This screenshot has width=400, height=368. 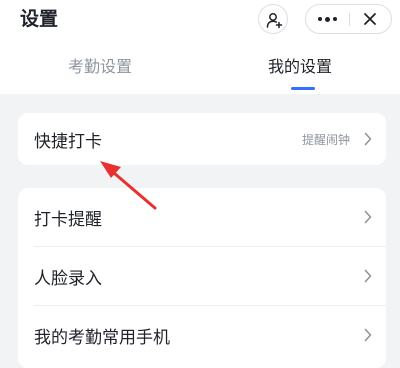 I want to click on list-item-common-phone: 我的考勤常用手机, so click(x=202, y=335).